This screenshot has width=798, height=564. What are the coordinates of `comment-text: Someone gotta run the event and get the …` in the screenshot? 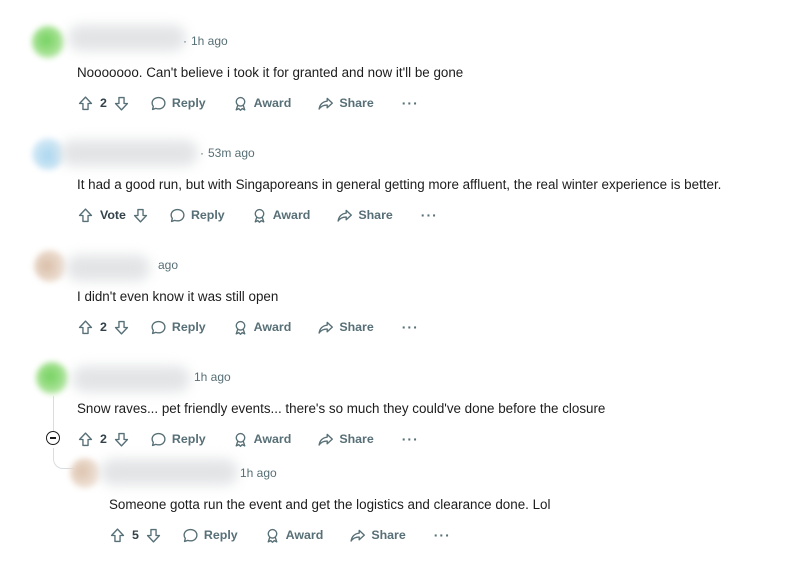 It's located at (330, 504).